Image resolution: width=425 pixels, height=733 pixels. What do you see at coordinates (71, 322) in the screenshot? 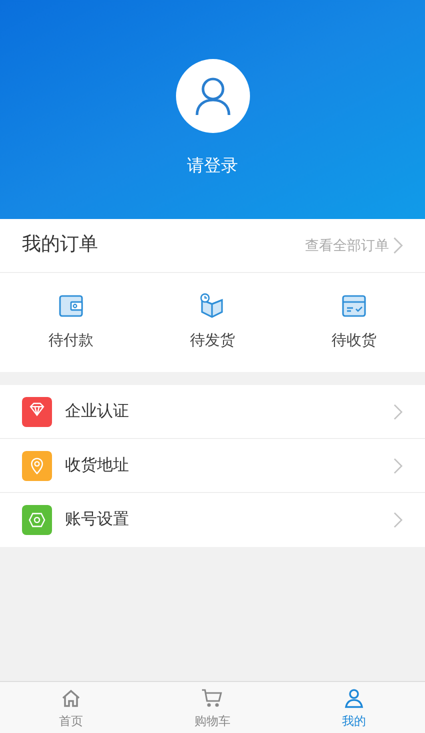
I see `order-status-button: 待付款` at bounding box center [71, 322].